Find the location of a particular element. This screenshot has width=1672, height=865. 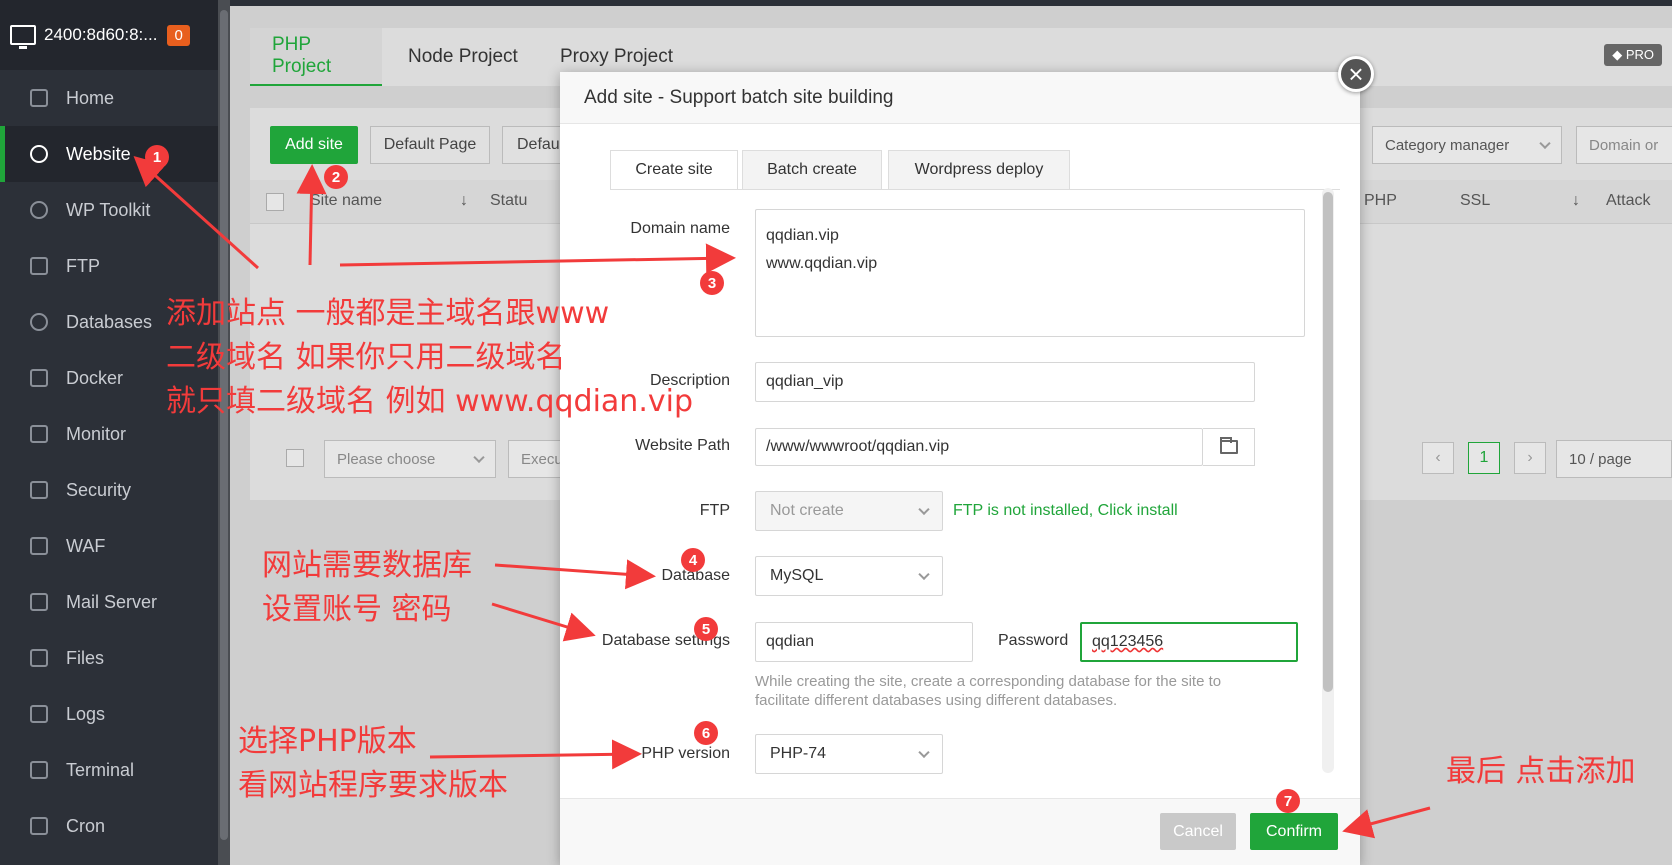

annotation-line: 选择PHP版本 is located at coordinates (327, 741).